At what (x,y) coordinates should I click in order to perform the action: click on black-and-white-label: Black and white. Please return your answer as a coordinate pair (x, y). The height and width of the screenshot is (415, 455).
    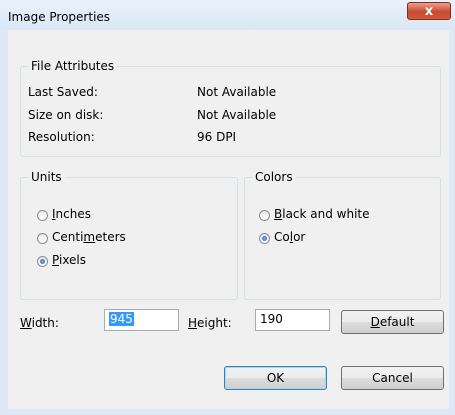
    Looking at the image, I should click on (322, 214).